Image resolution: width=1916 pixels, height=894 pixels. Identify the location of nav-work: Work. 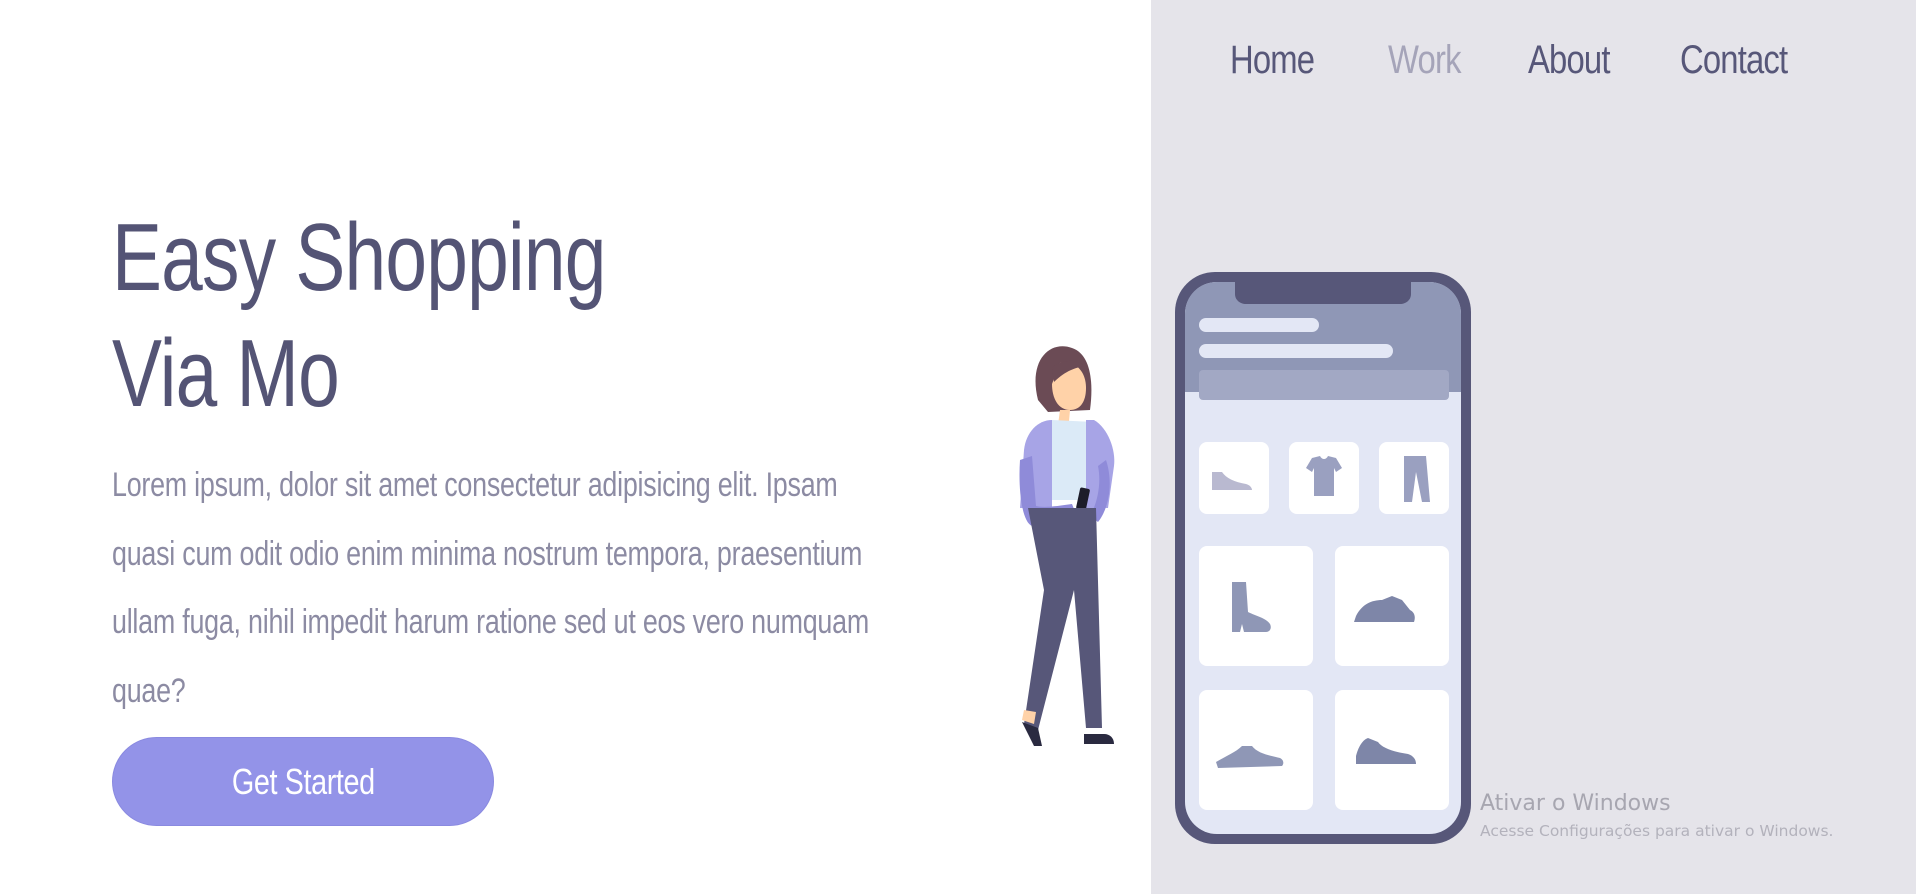
(1424, 60).